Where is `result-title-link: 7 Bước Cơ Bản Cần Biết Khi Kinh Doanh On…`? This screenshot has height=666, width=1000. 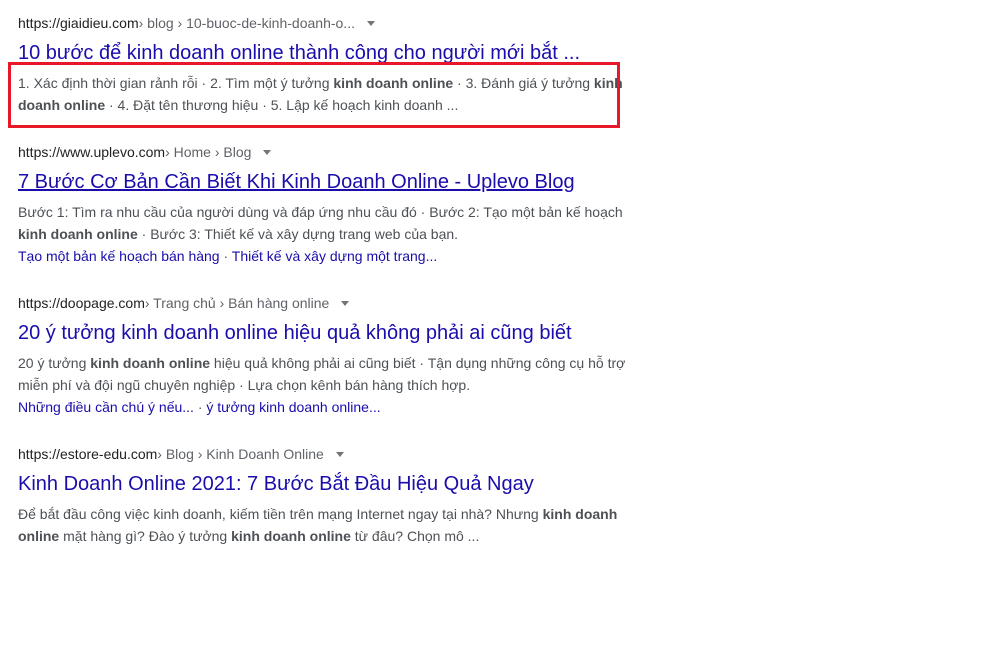 result-title-link: 7 Bước Cơ Bản Cần Biết Khi Kinh Doanh On… is located at coordinates (323, 182).